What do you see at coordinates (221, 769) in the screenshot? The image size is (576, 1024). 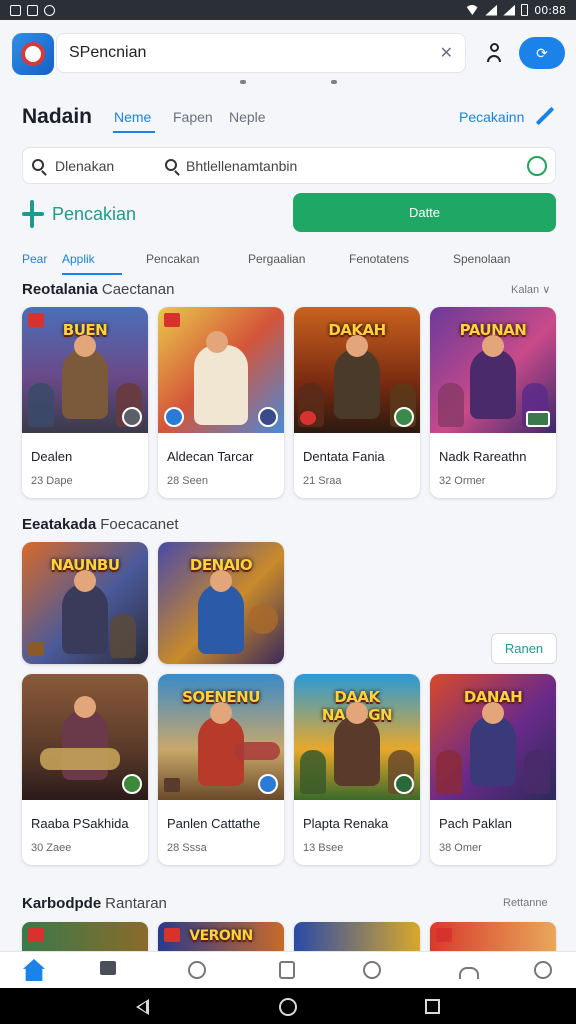 I see `game-card: SOENENU Panlen Cattathe 28 Sssa` at bounding box center [221, 769].